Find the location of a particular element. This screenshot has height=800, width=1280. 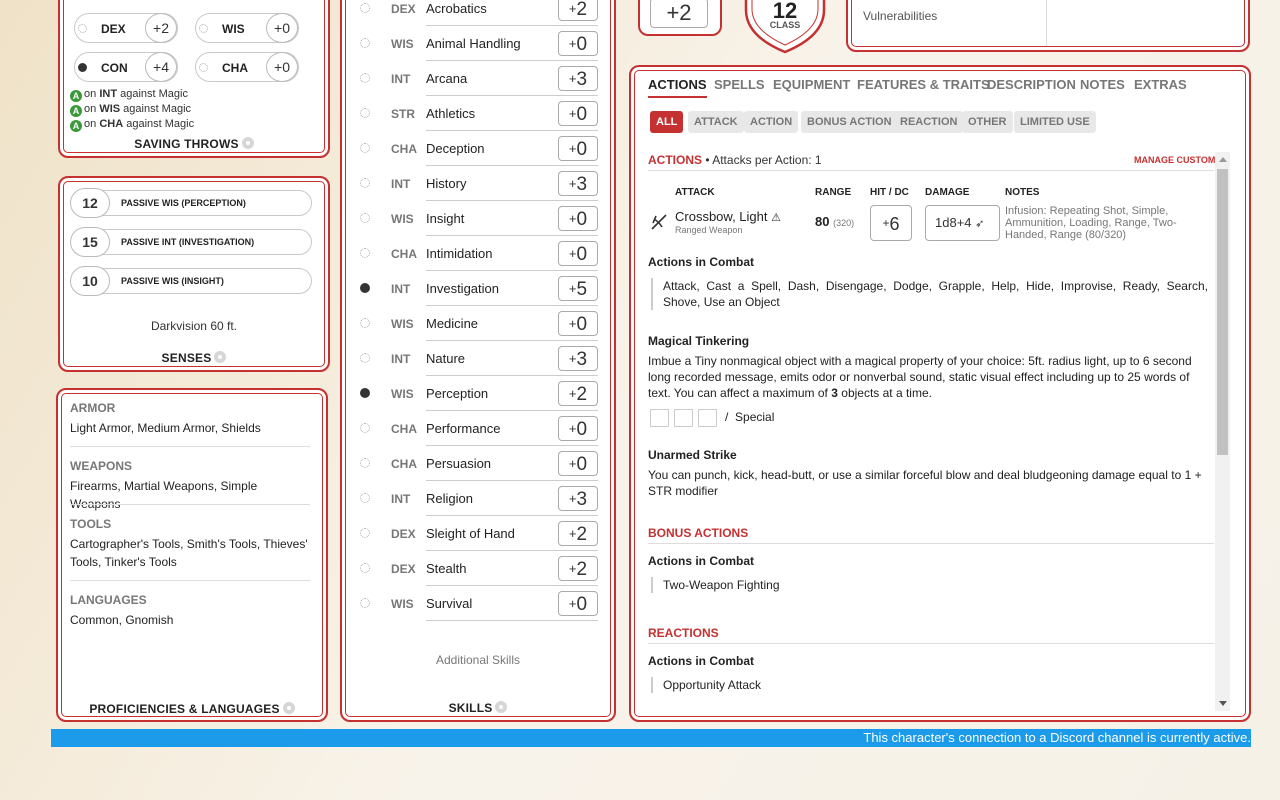

magical-tinkering-heading: Magical Tinkering is located at coordinates (698, 341).